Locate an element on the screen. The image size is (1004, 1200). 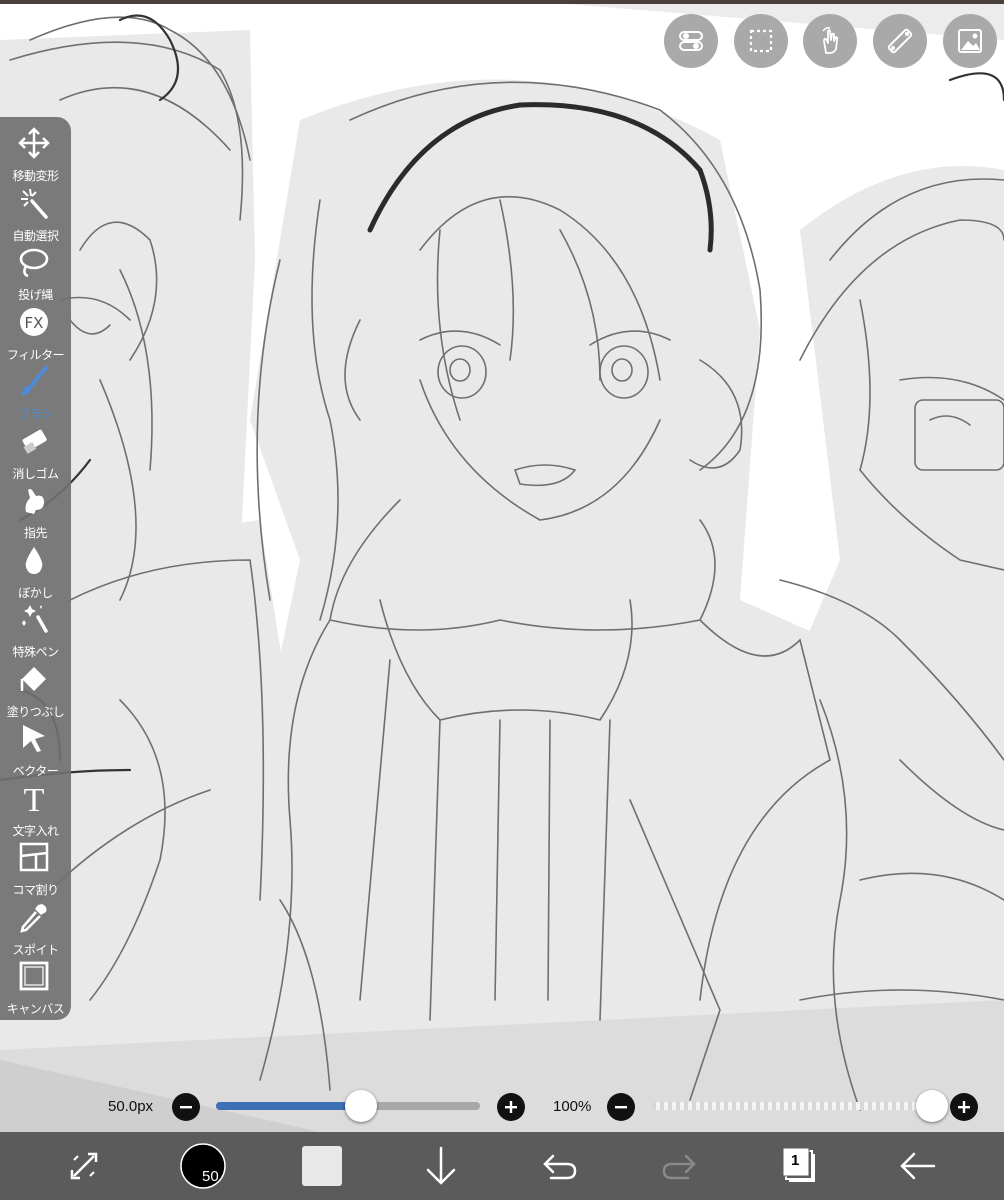
back-button is located at coordinates (917, 1166).